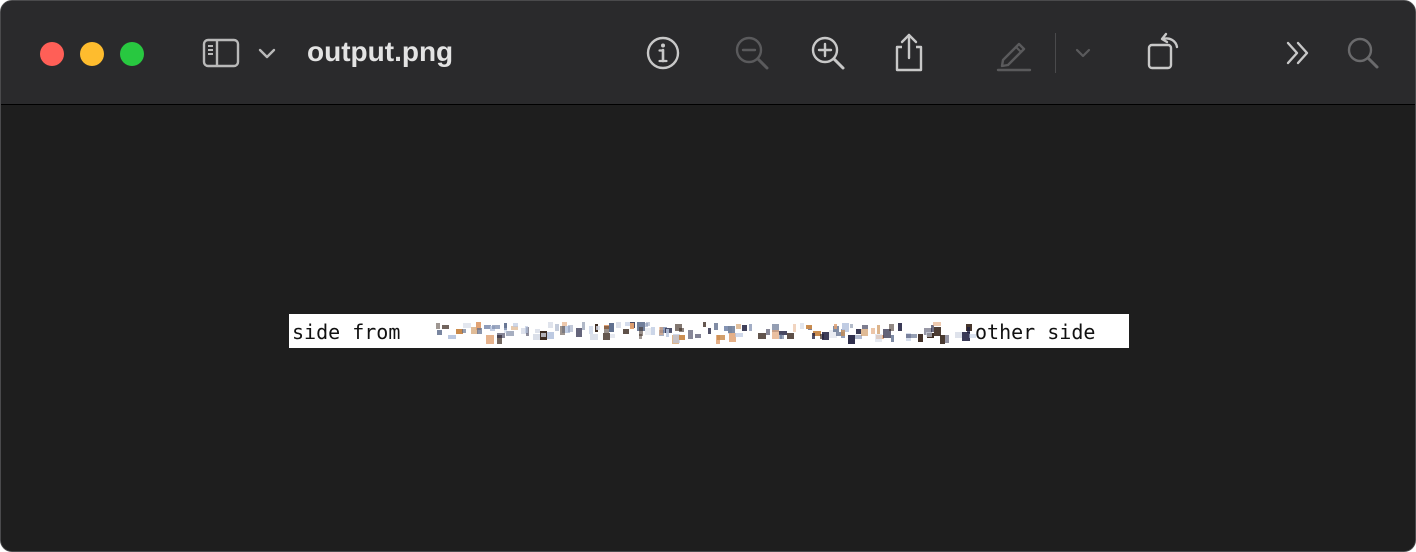 This screenshot has width=1416, height=552. I want to click on info-icon, so click(663, 53).